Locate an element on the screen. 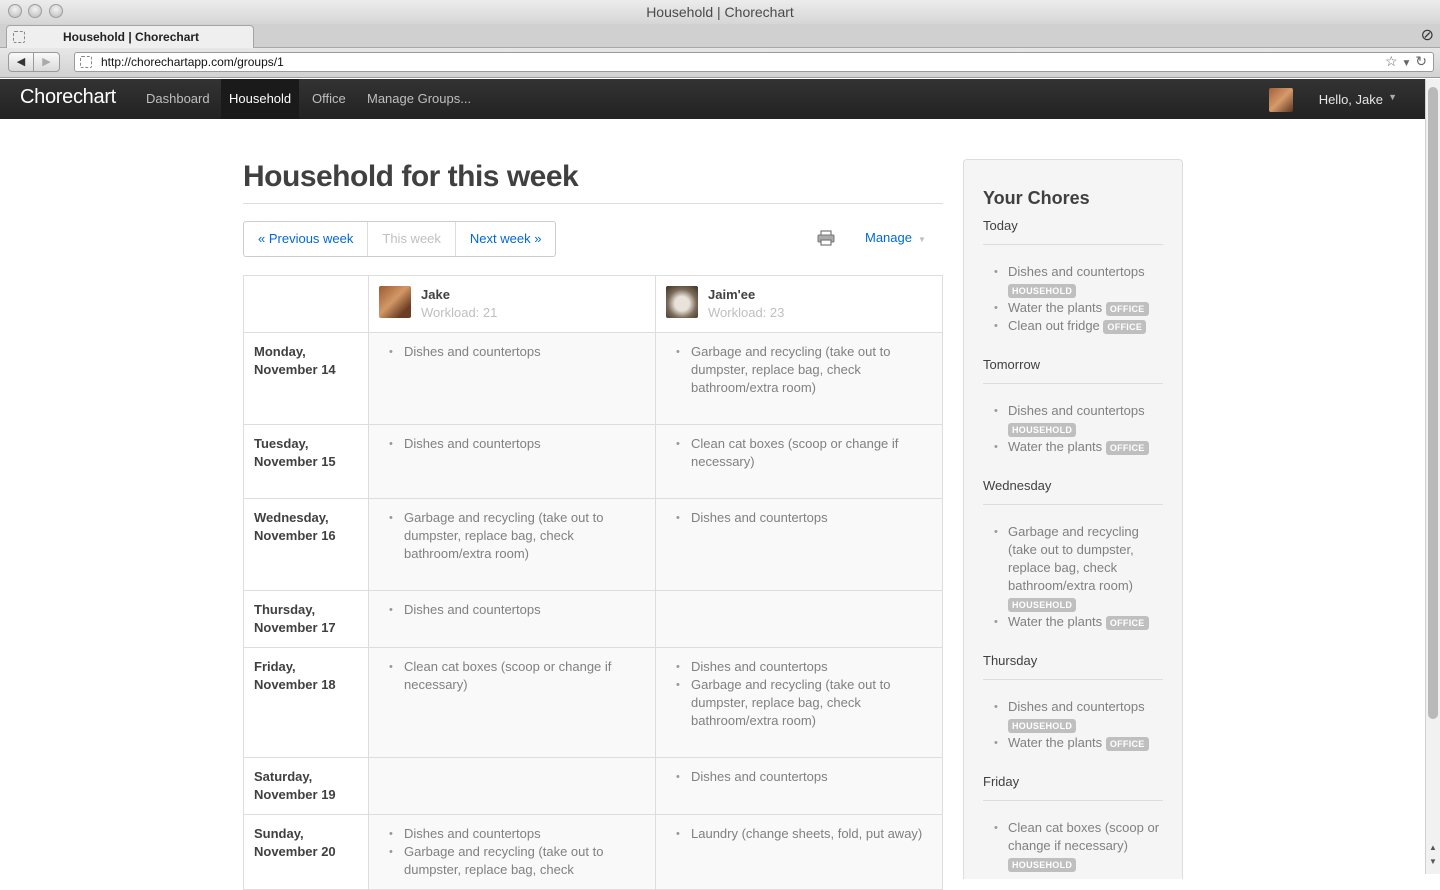 The image size is (1440, 890). person-workload: Workload: 23 is located at coordinates (746, 312).